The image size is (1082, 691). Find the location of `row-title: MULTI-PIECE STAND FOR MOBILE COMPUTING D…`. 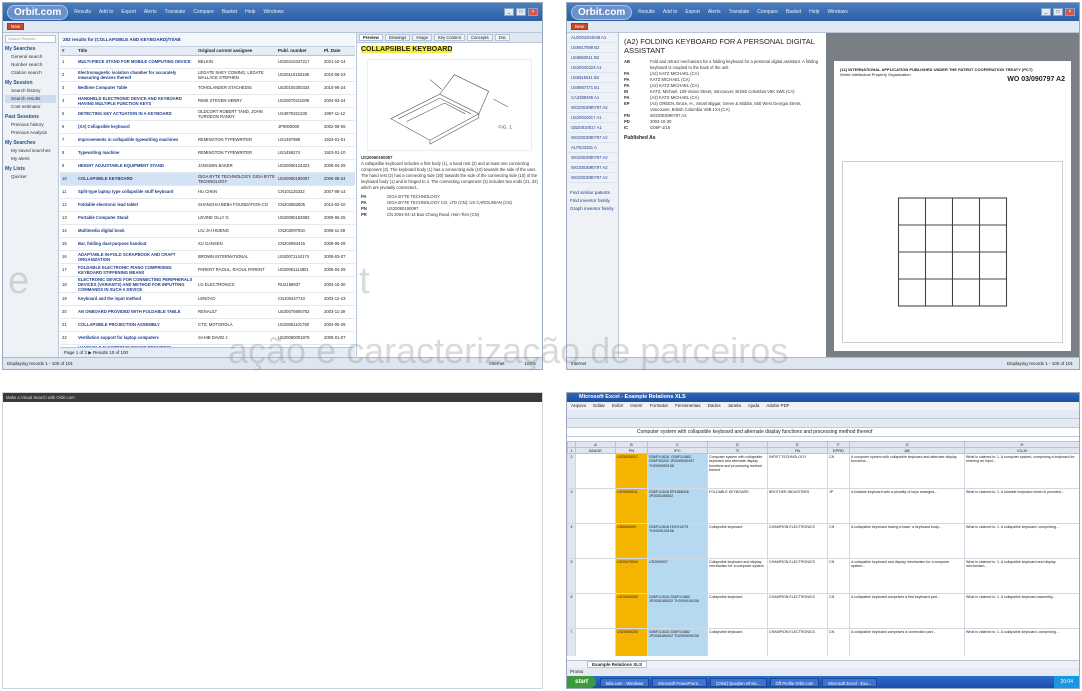

row-title: MULTI-PIECE STAND FOR MOBILE COMPUTING D… is located at coordinates (136, 62).